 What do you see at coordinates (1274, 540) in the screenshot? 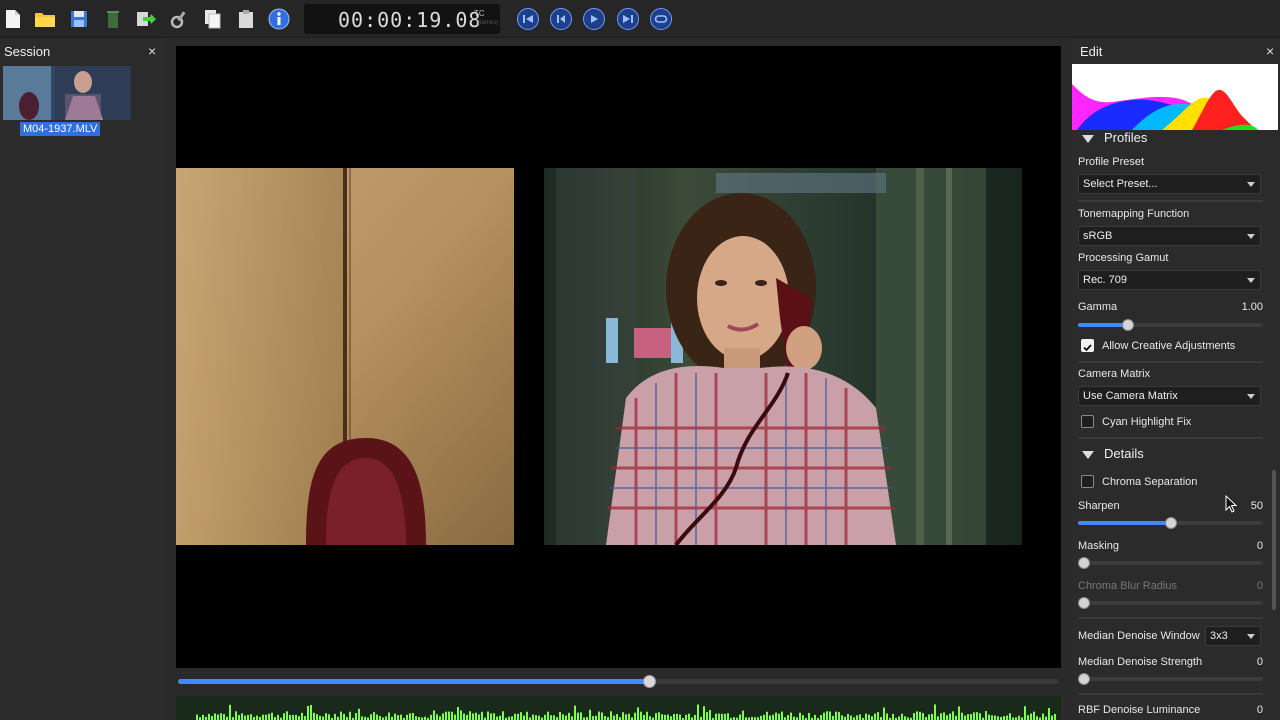
I see `edit-panel-scrollbar` at bounding box center [1274, 540].